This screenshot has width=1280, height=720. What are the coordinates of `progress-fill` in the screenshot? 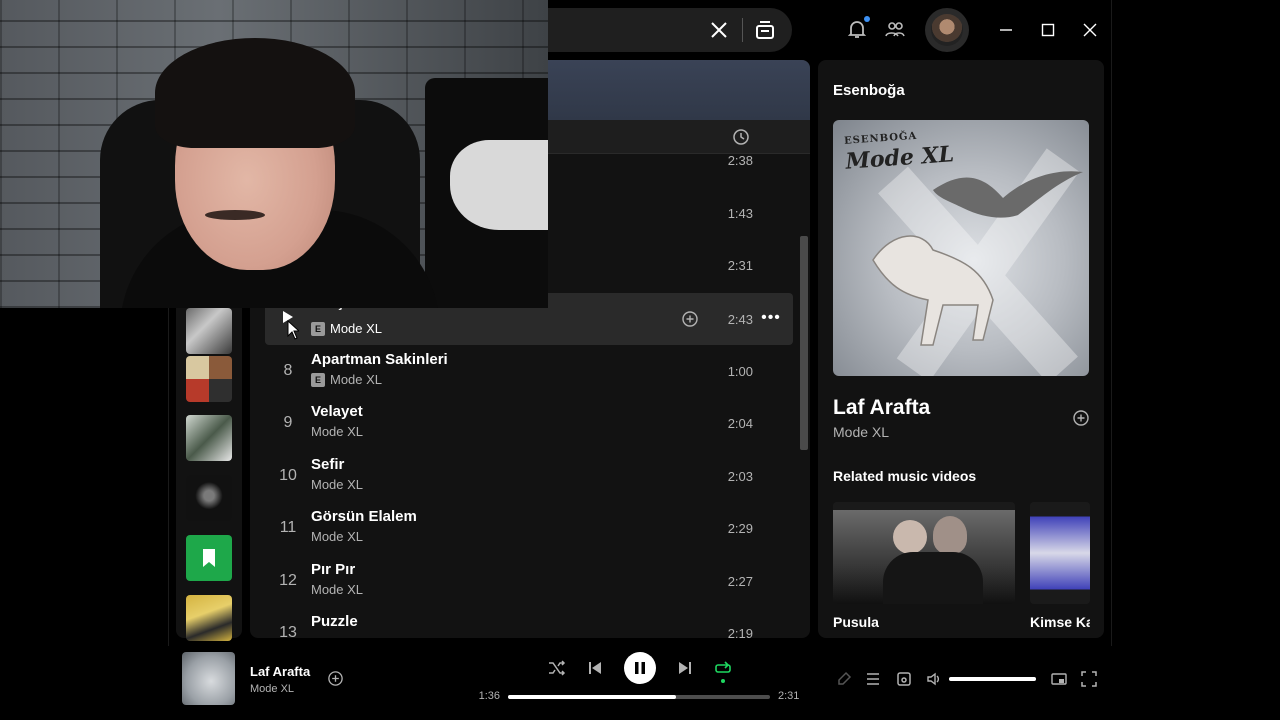 It's located at (592, 697).